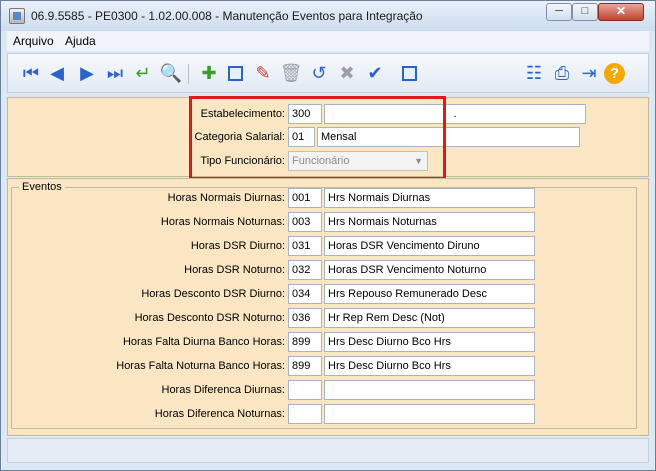 The height and width of the screenshot is (471, 656). What do you see at coordinates (589, 73) in the screenshot?
I see `exit-icon: ⇥` at bounding box center [589, 73].